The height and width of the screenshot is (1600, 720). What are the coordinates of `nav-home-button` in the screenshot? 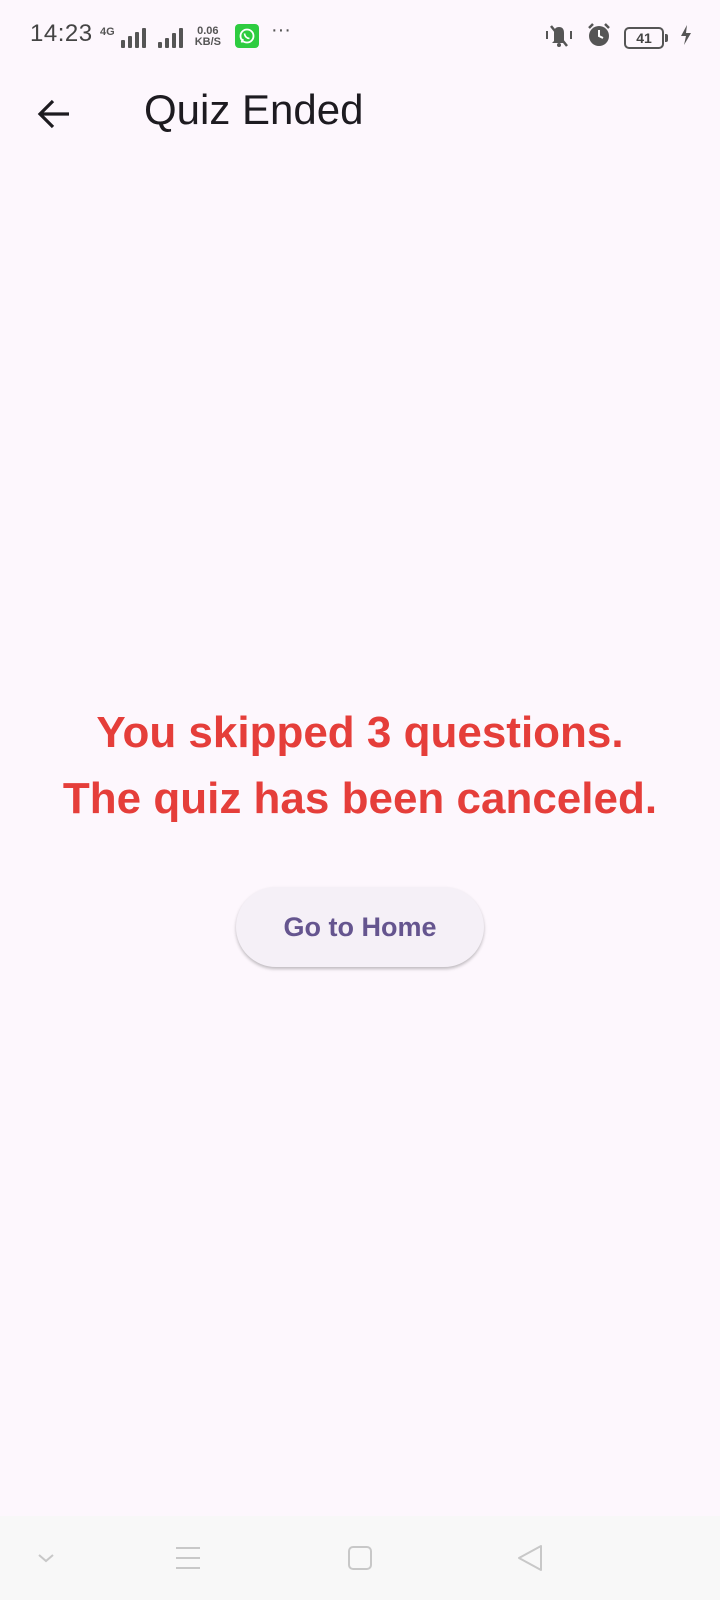 It's located at (360, 1558).